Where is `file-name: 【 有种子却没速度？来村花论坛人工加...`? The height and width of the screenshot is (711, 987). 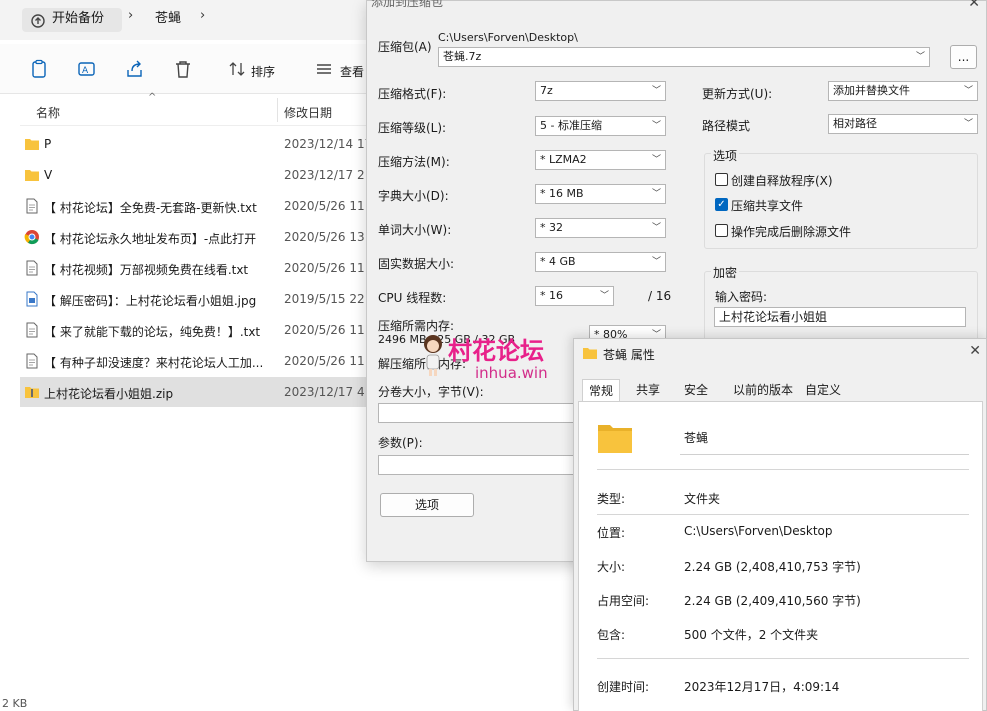 file-name: 【 有种子却没速度？来村花论坛人工加... is located at coordinates (154, 363).